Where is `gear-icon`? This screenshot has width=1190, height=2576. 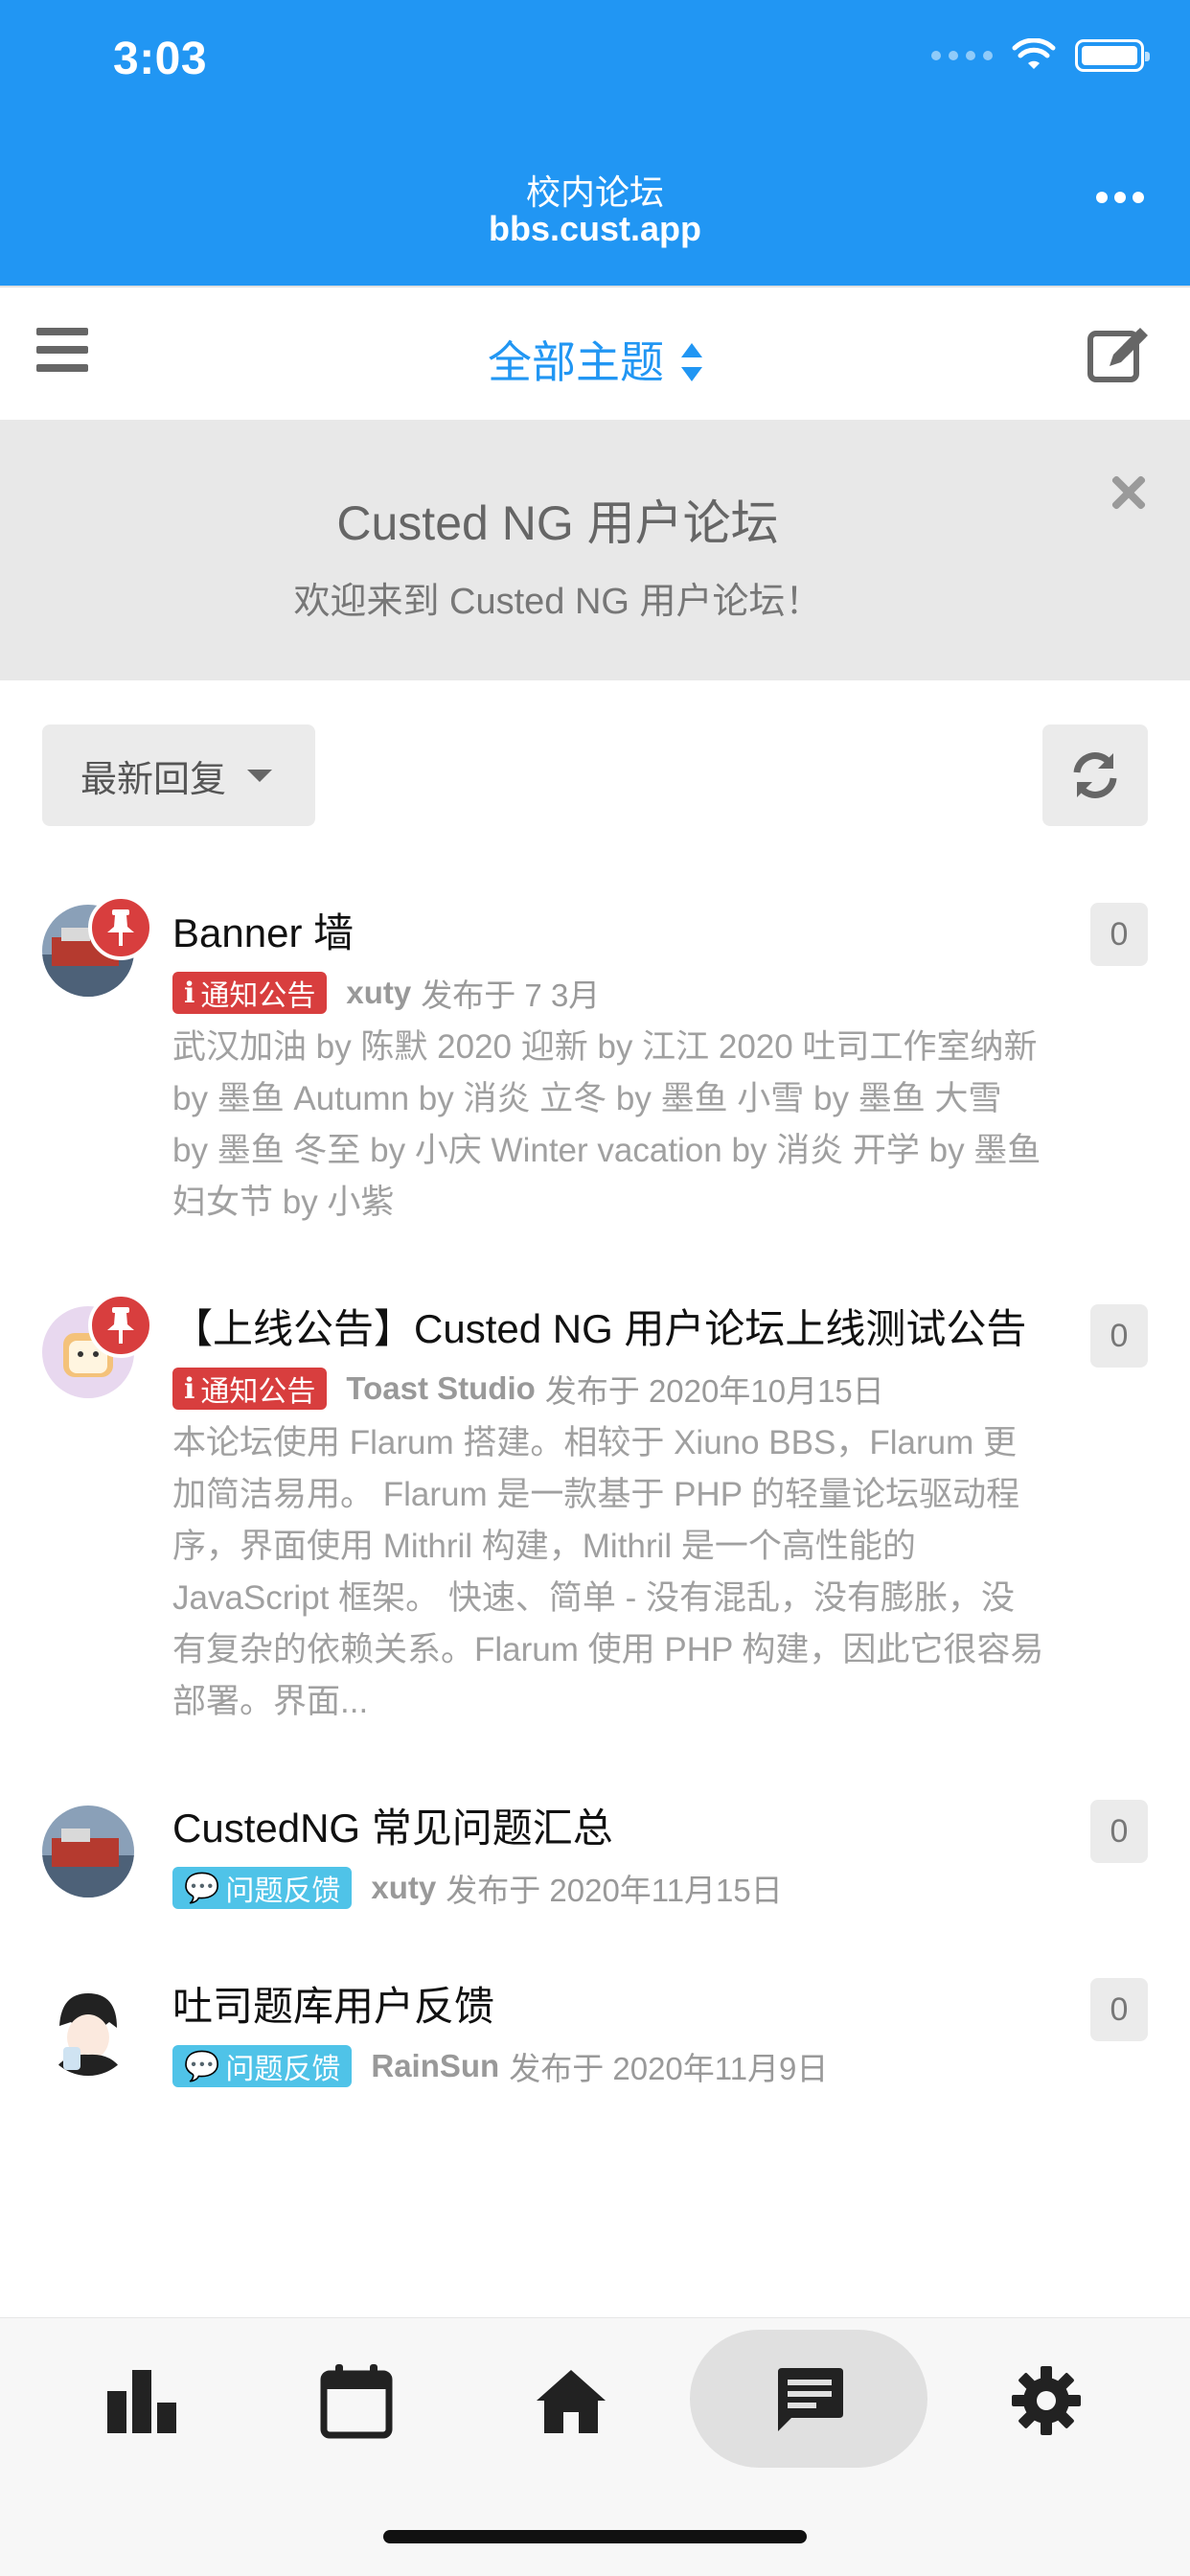
gear-icon is located at coordinates (1046, 2400).